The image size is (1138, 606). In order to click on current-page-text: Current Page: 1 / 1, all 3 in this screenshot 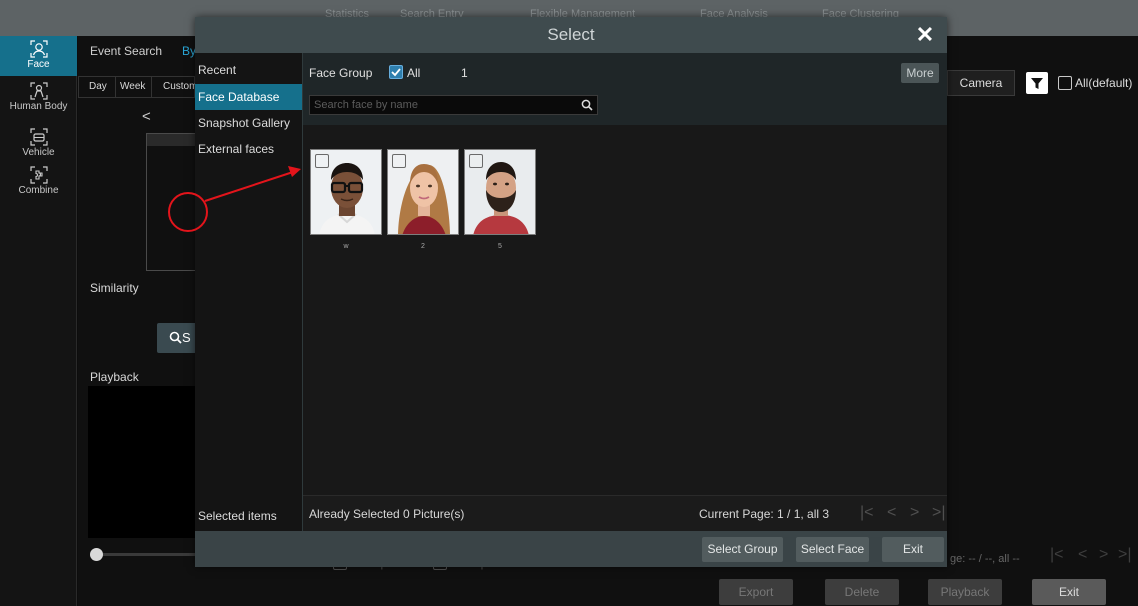, I will do `click(764, 514)`.